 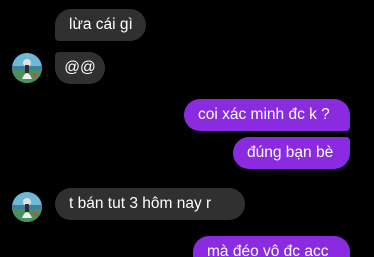 What do you see at coordinates (100, 25) in the screenshot?
I see `incoming-message: lừa cái gì` at bounding box center [100, 25].